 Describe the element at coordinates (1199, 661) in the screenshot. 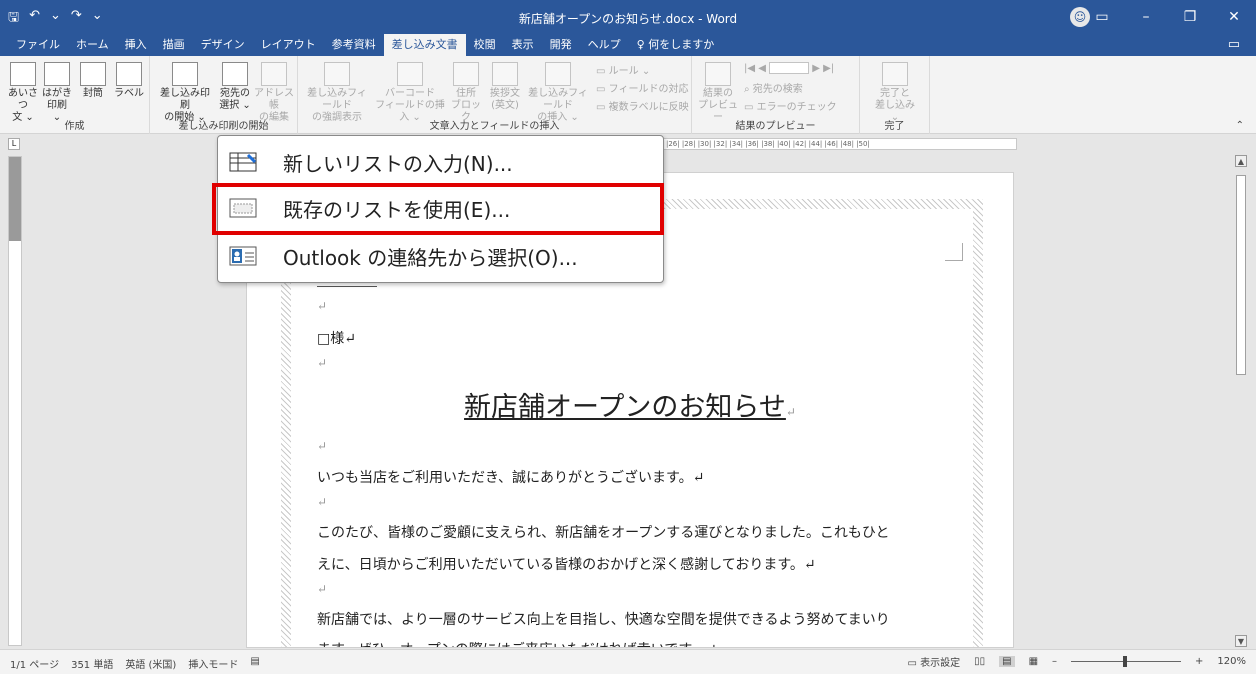

I see `zoom-in-icon: +` at that location.